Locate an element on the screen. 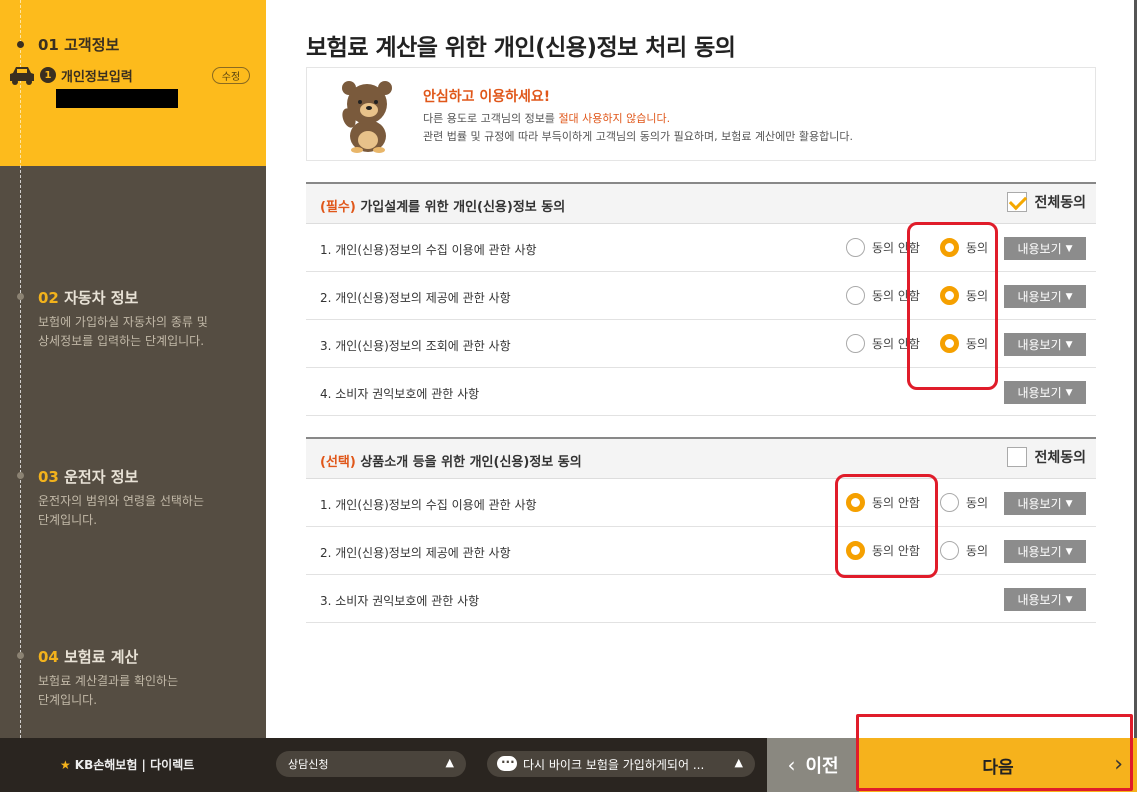 The width and height of the screenshot is (1137, 792). consent-row-label: 3. 소비자 권익보호에 관한 사항 is located at coordinates (400, 601).